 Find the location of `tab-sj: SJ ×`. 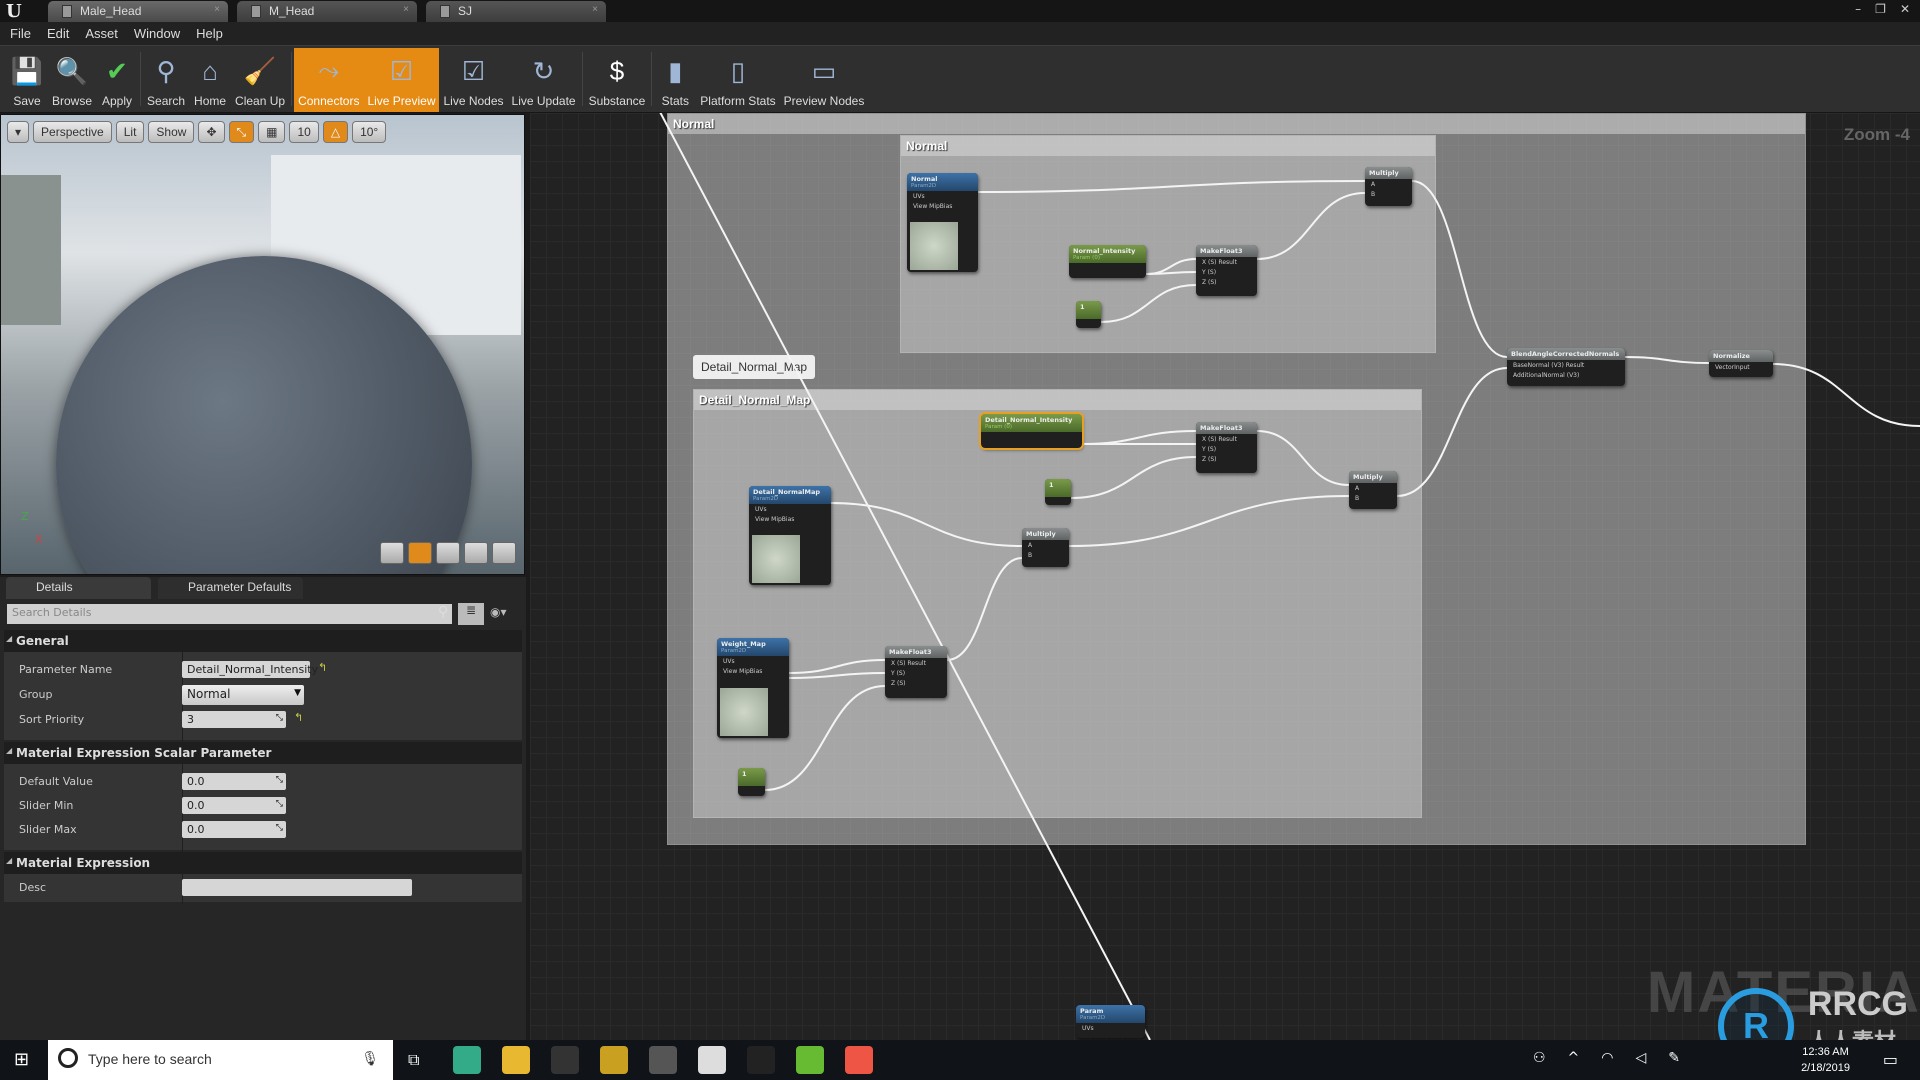

tab-sj: SJ × is located at coordinates (516, 11).